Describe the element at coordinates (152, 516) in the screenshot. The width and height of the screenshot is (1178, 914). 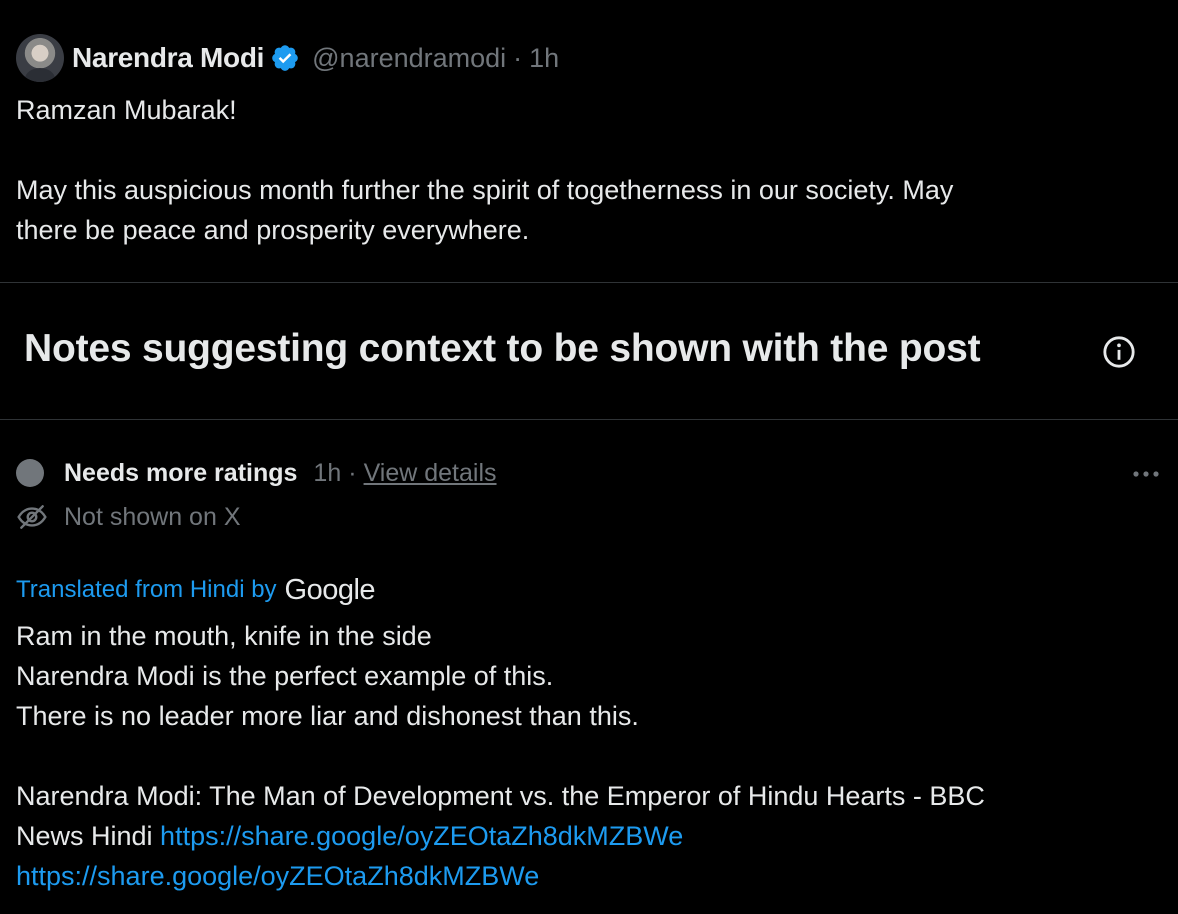
I see `visibility-label: Not shown on X` at that location.